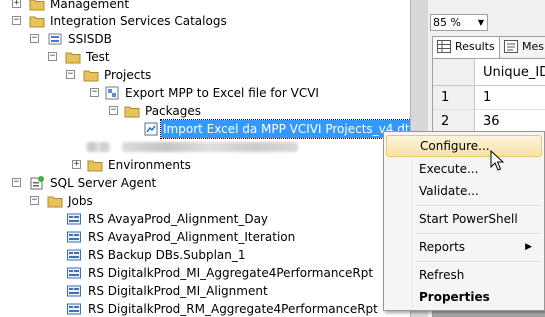 The height and width of the screenshot is (317, 545). I want to click on tree-node-label: SQL Server Agent, so click(103, 183).